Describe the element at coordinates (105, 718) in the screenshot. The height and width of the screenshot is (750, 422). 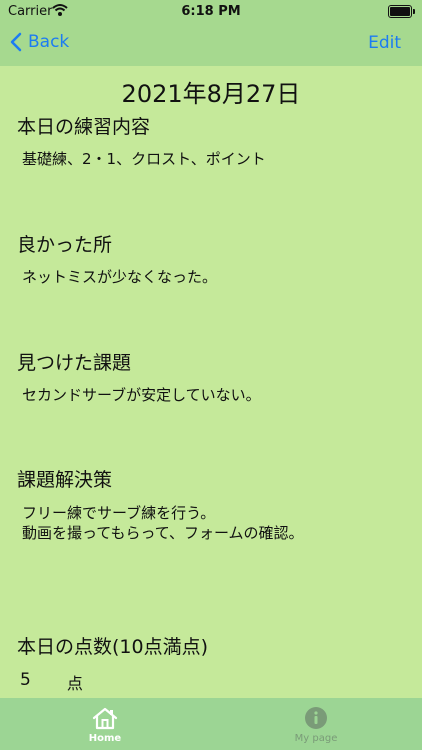
I see `home-icon` at that location.